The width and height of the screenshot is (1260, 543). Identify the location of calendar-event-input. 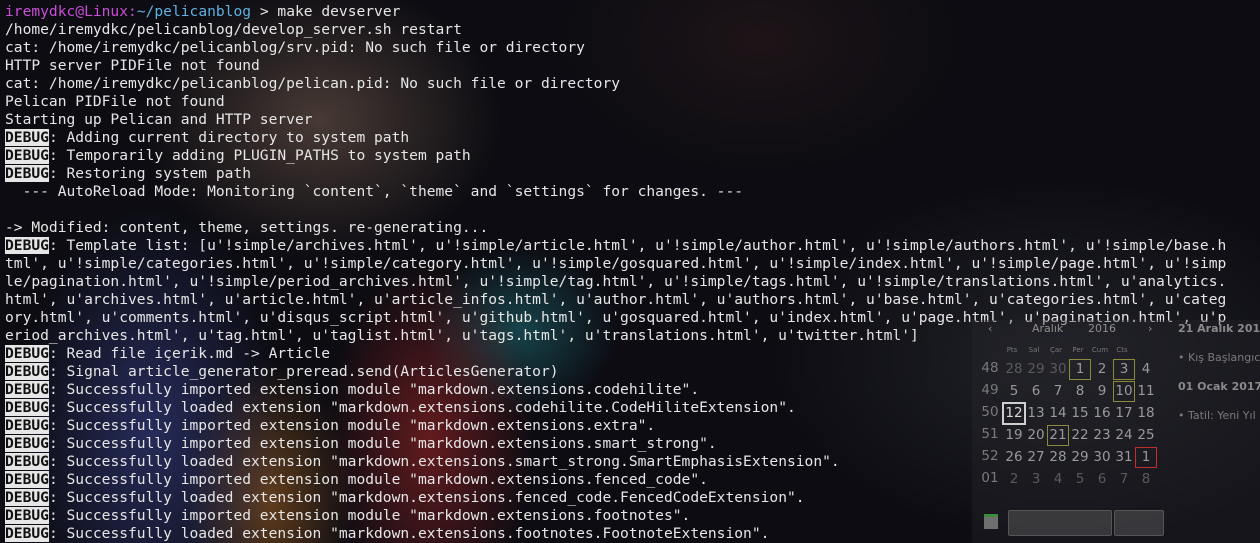
(1060, 523).